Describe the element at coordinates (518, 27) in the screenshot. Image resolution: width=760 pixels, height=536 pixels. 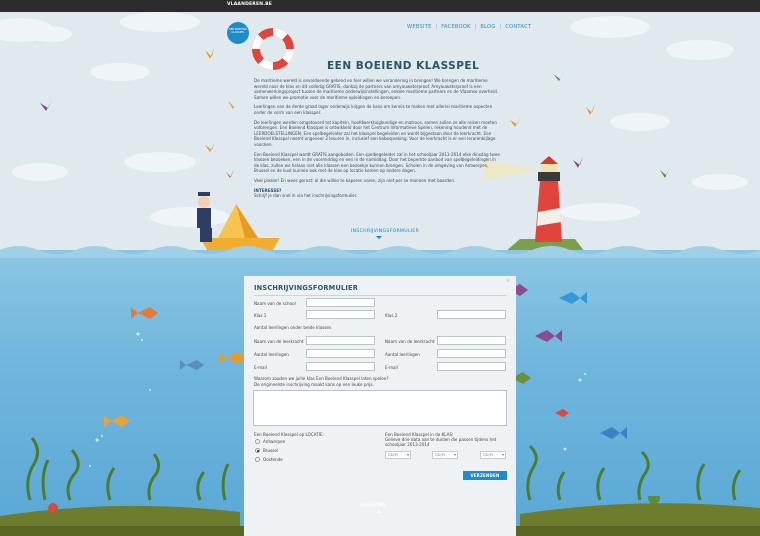
I see `nav-contact: CONTACT` at that location.